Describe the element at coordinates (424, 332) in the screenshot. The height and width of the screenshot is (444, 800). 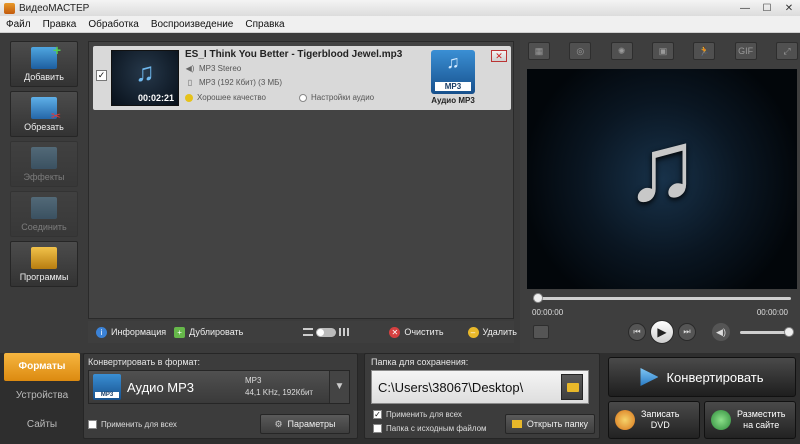
I see `clear-label: Очистить` at that location.